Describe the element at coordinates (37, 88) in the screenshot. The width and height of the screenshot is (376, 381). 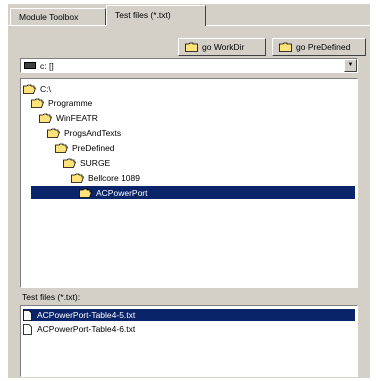
I see `tree-node-c-drive: C:\` at that location.